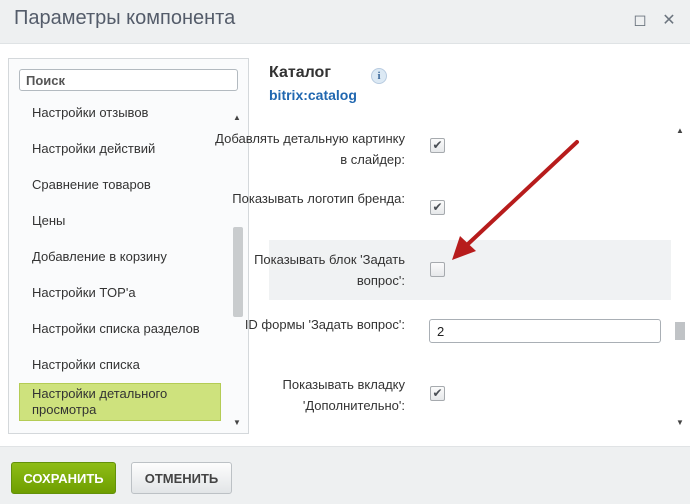  I want to click on brand-logo-checkbox: ✔, so click(437, 207).